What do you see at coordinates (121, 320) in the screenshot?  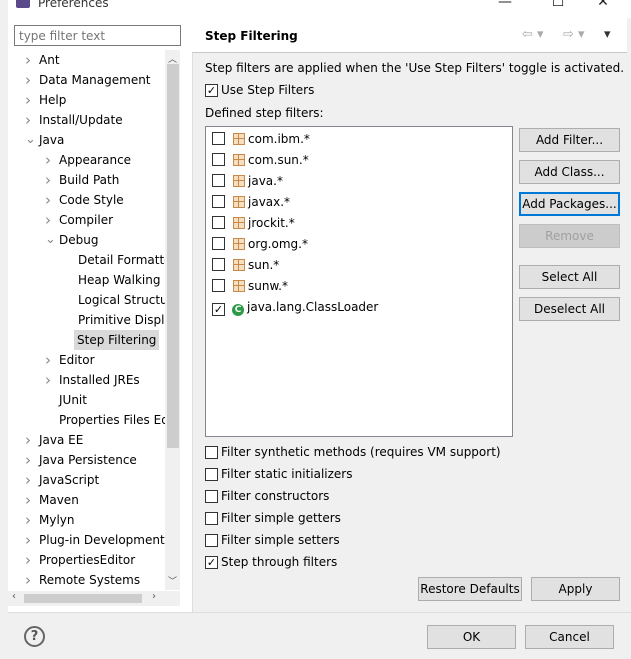 I see `tree-item: Primitive Display Options` at bounding box center [121, 320].